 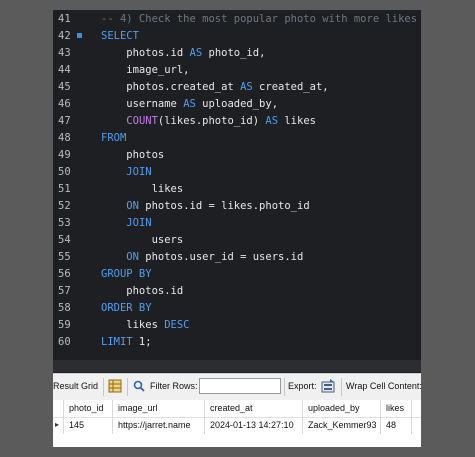 I want to click on code-line: 52 ON photos.id = likes.photo_id, so click(x=237, y=206).